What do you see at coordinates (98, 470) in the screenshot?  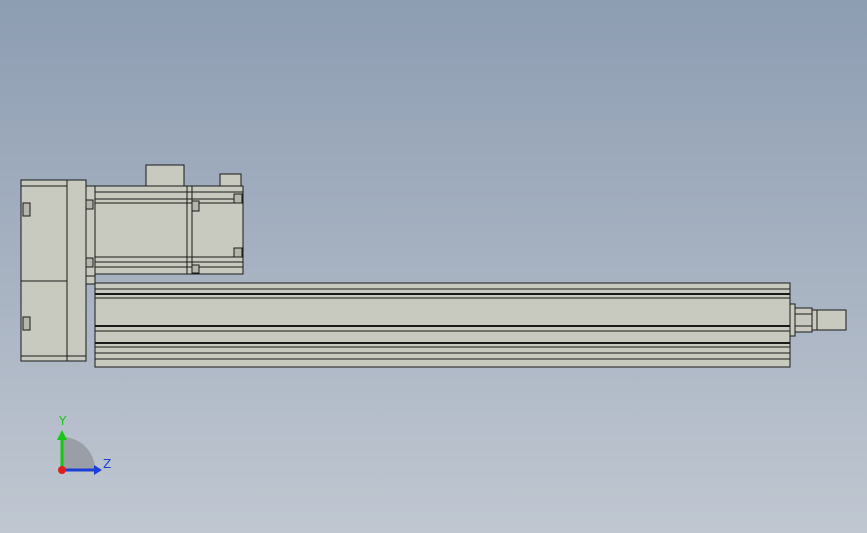 I see `z-axis-arrowhead` at bounding box center [98, 470].